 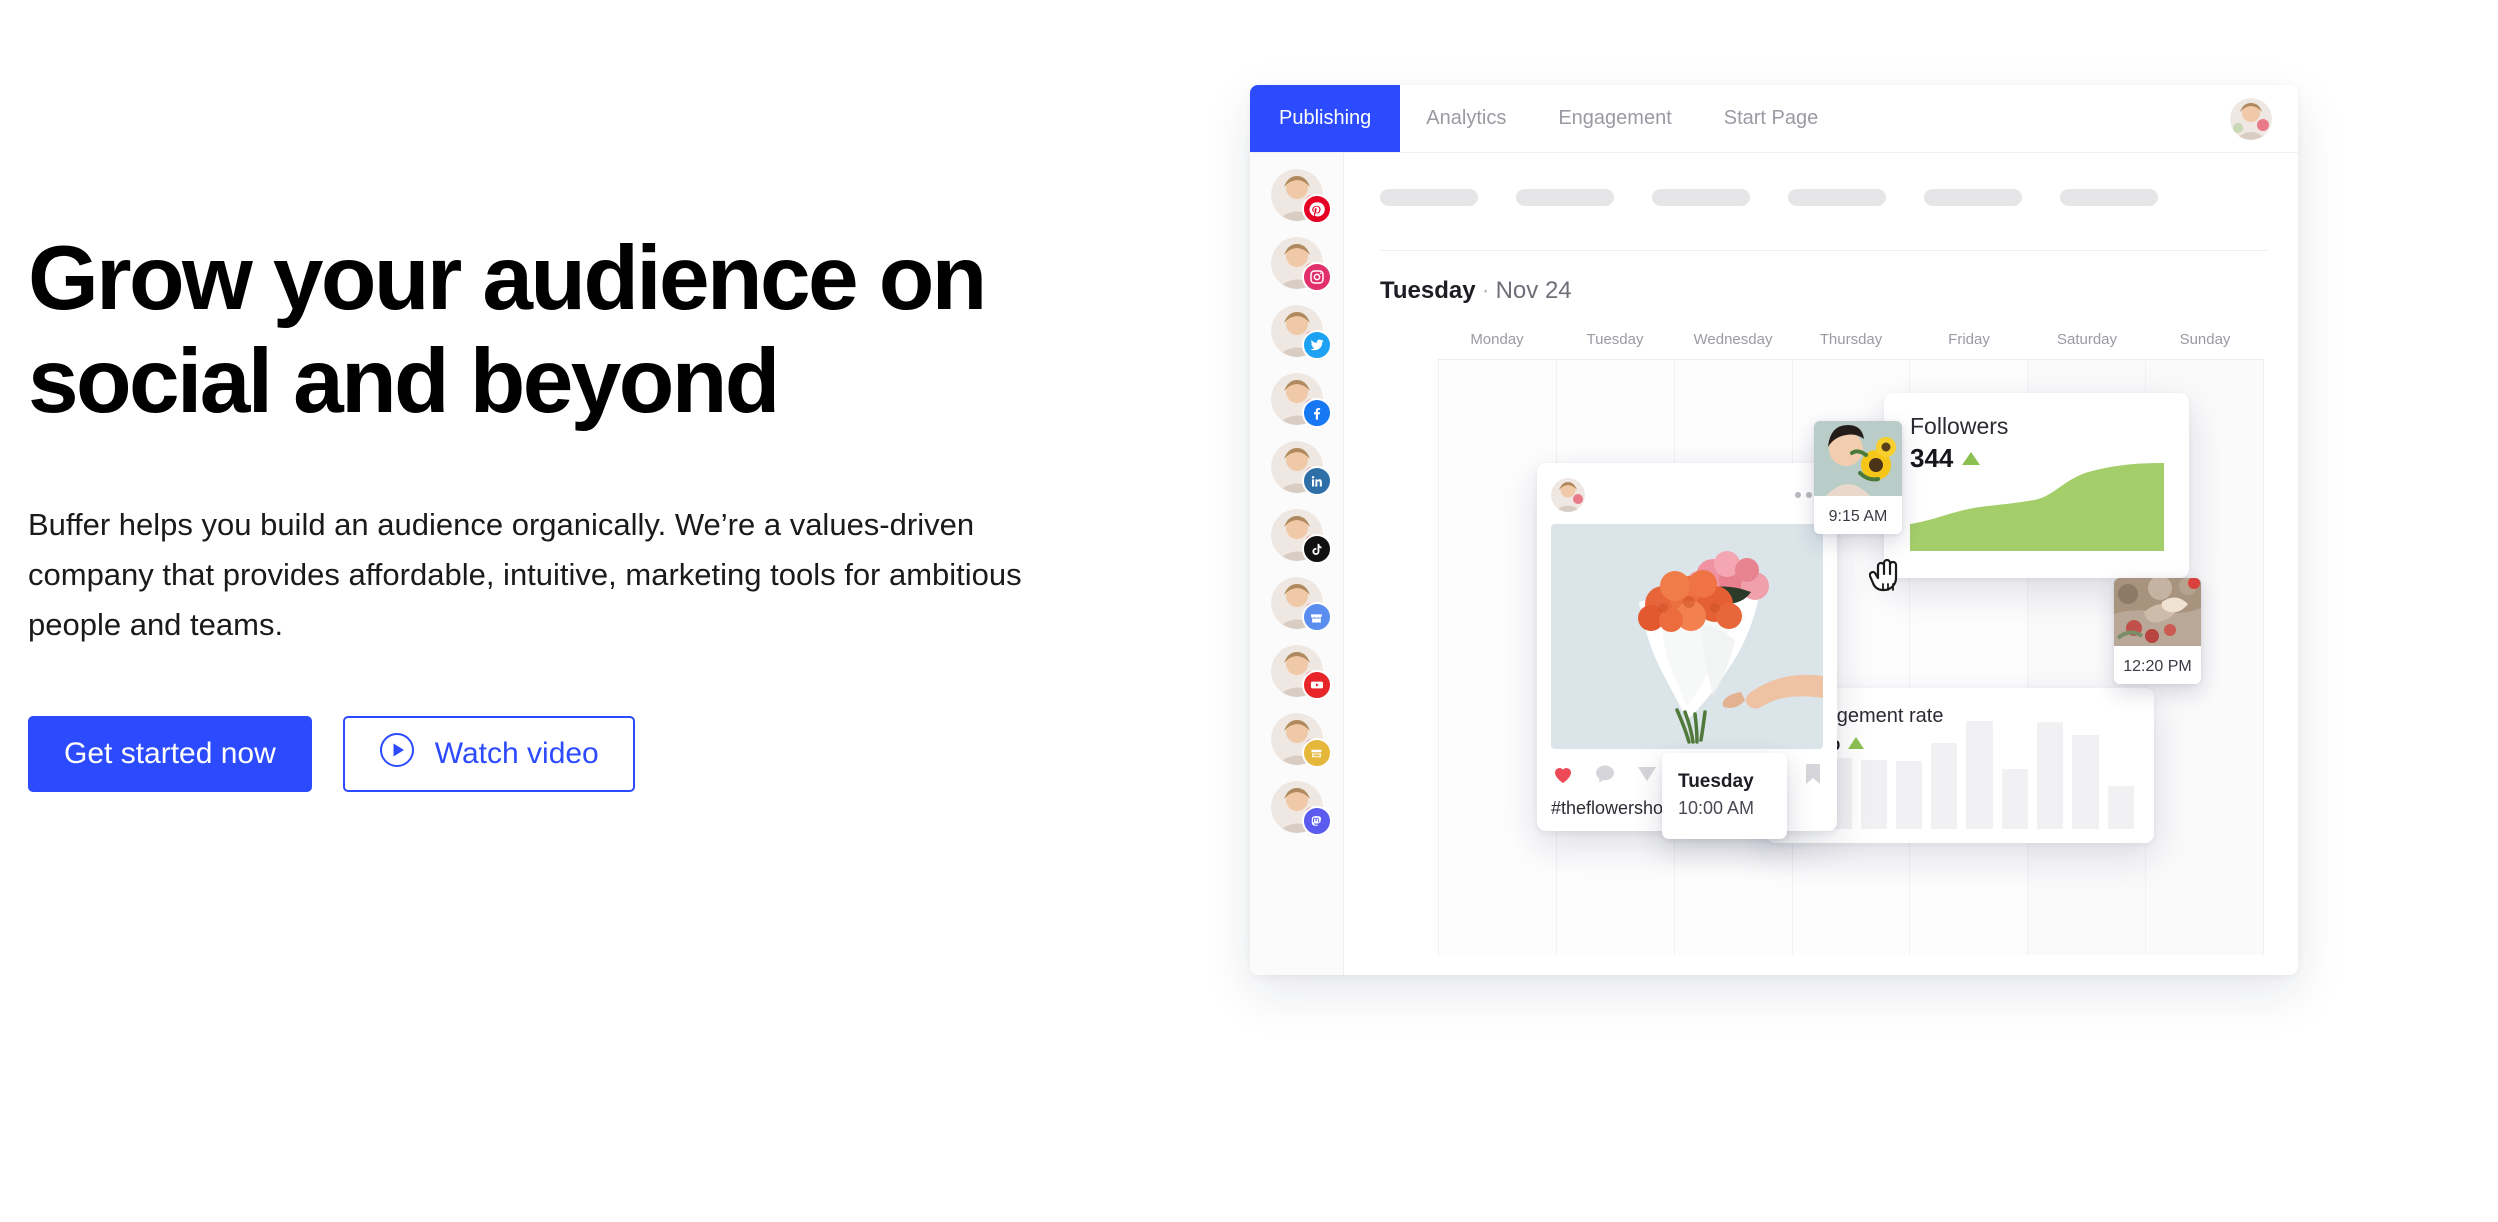 I want to click on weekday-friday: Friday, so click(x=1969, y=339).